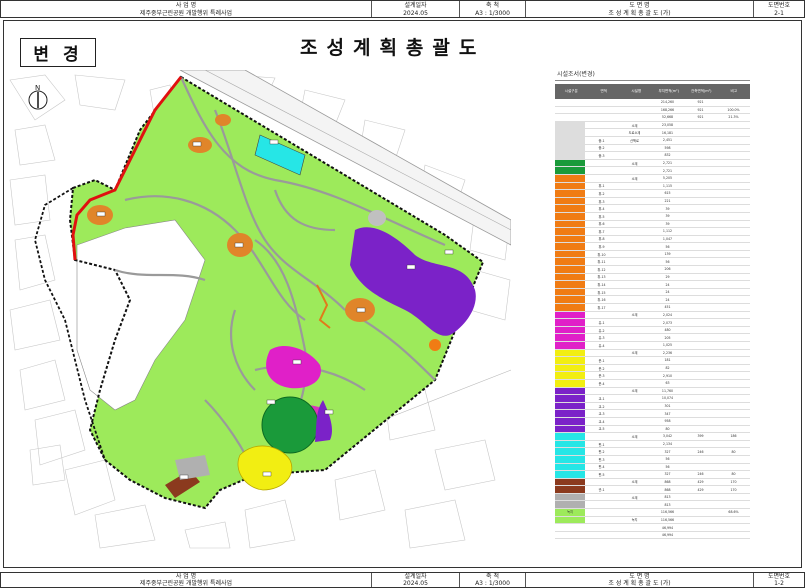 This screenshot has height=588, width=805. What do you see at coordinates (652, 520) in the screenshot?
I see `table-row: 녹지 116,566` at bounding box center [652, 520].